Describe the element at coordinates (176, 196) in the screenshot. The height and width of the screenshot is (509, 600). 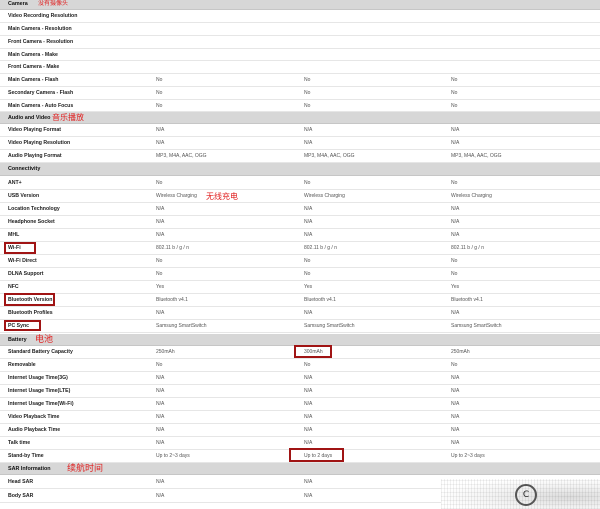
I see `spec-value-model-1: Wireless Charging` at that location.